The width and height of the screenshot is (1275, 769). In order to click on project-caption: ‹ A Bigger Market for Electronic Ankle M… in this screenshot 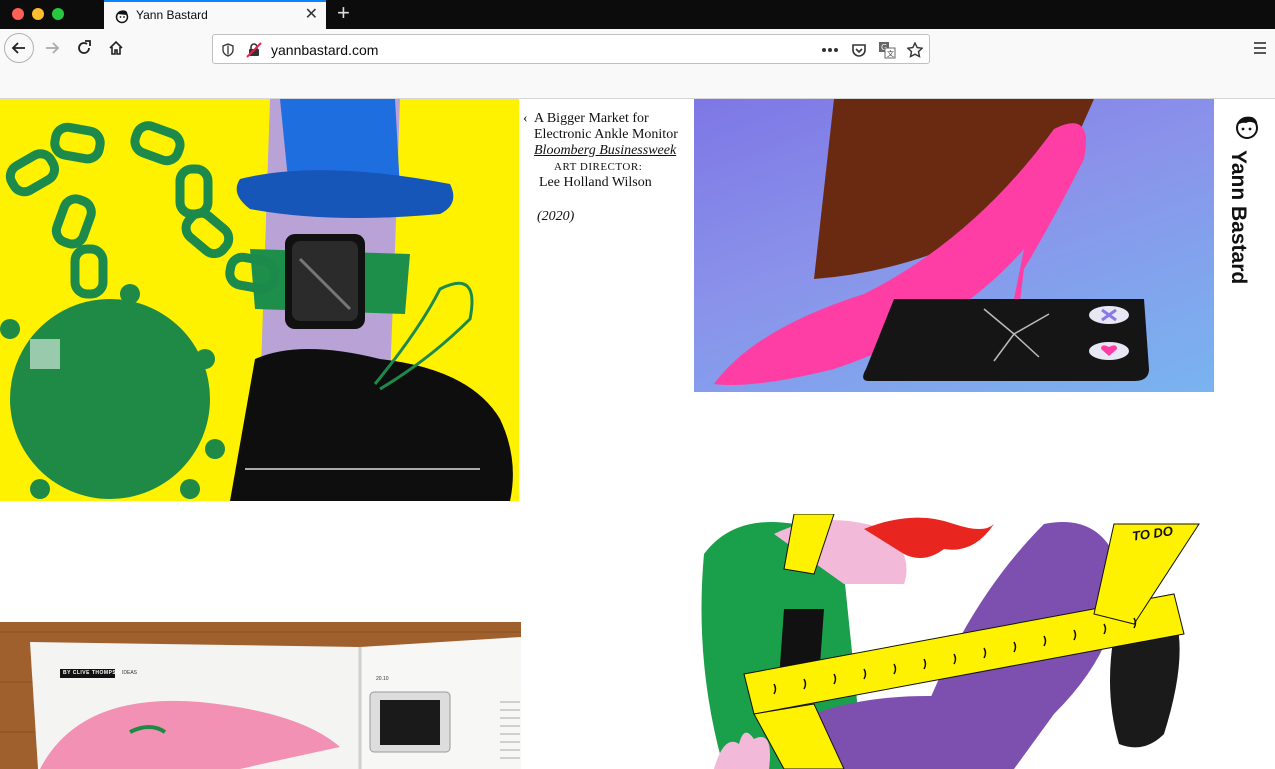, I will do `click(604, 168)`.